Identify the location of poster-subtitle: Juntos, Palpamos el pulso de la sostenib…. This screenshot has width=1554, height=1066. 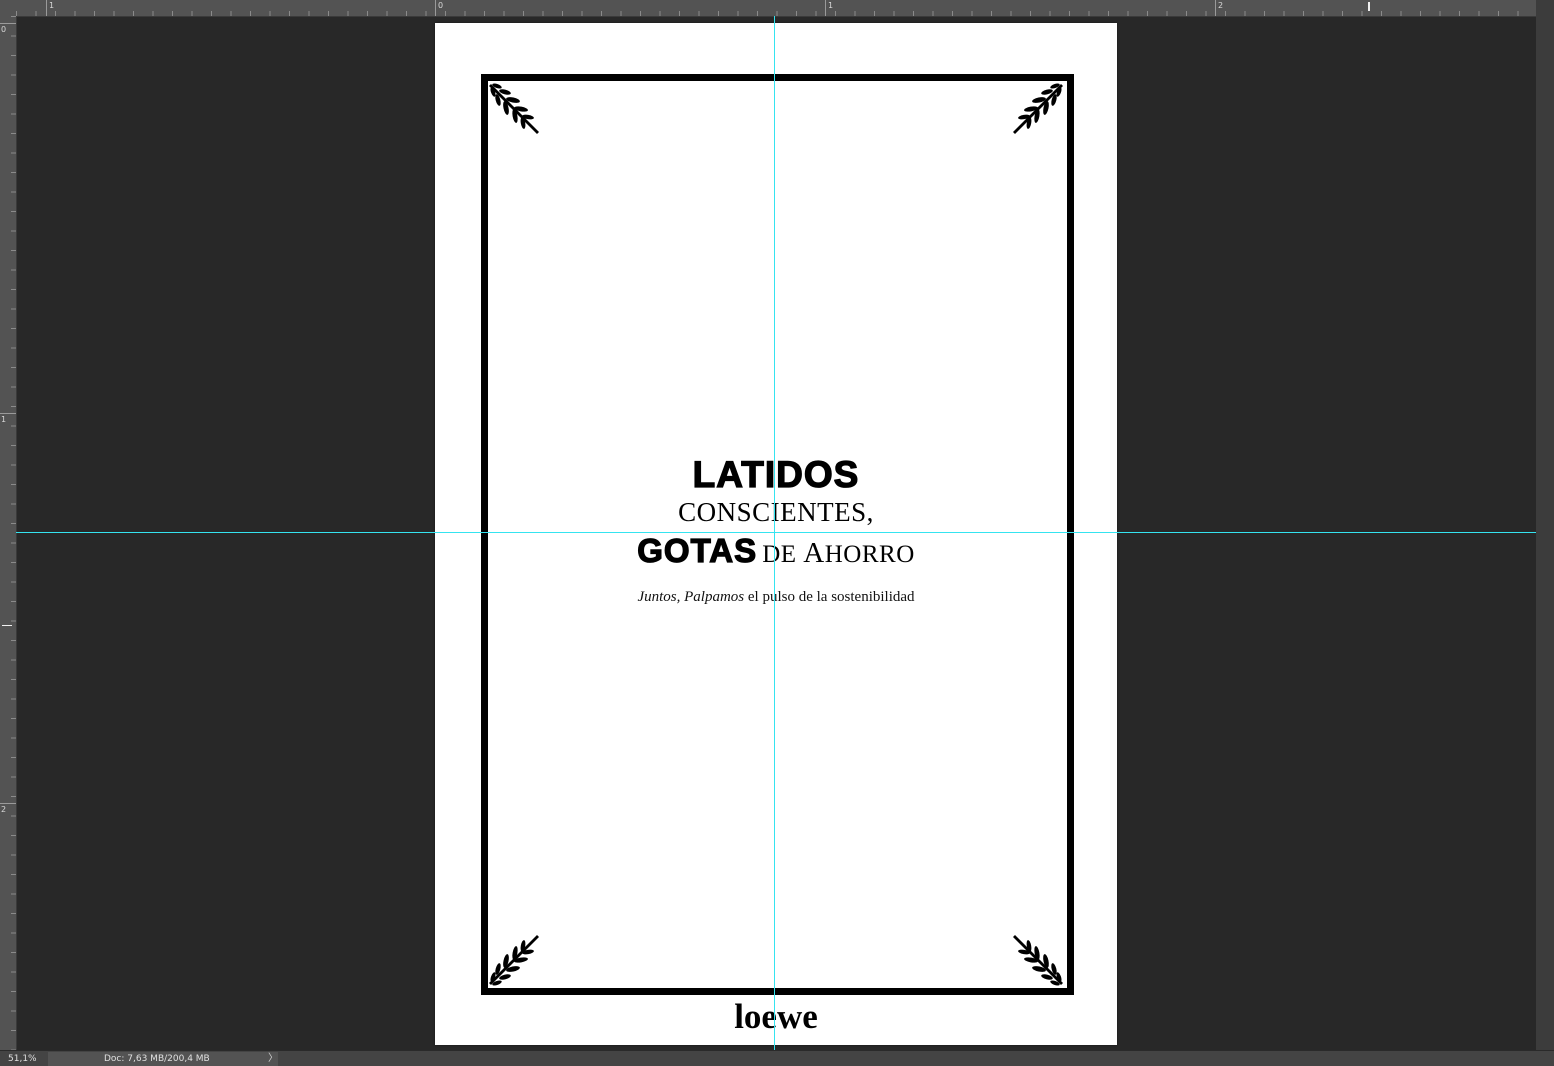
(776, 597).